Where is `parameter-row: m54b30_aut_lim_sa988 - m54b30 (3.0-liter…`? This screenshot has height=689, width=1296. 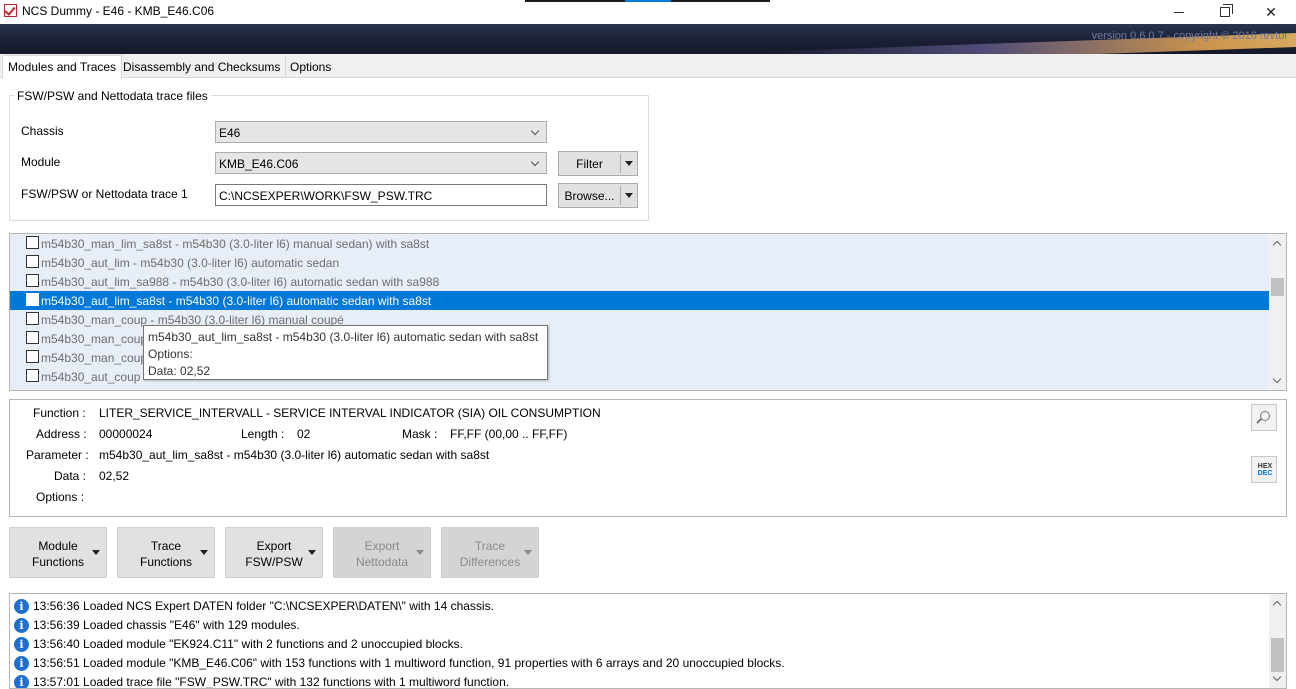
parameter-row: m54b30_aut_lim_sa988 - m54b30 (3.0-liter… is located at coordinates (639, 281).